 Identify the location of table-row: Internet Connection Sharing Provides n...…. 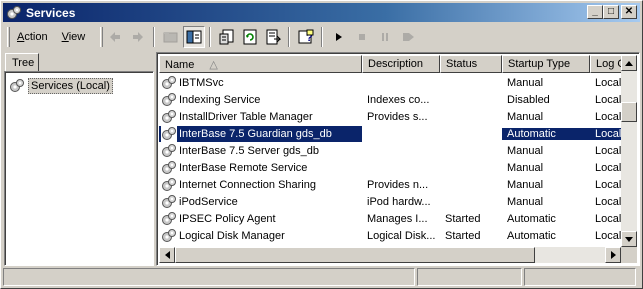
(392, 184).